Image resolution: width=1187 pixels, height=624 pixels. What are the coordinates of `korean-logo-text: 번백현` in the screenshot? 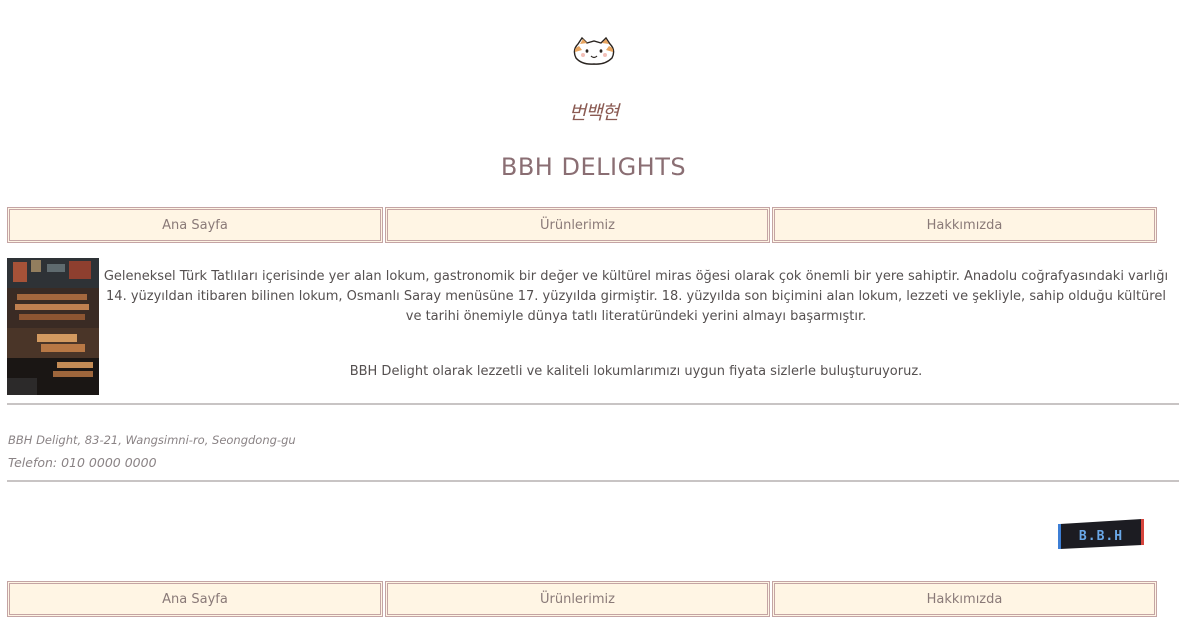 It's located at (593, 113).